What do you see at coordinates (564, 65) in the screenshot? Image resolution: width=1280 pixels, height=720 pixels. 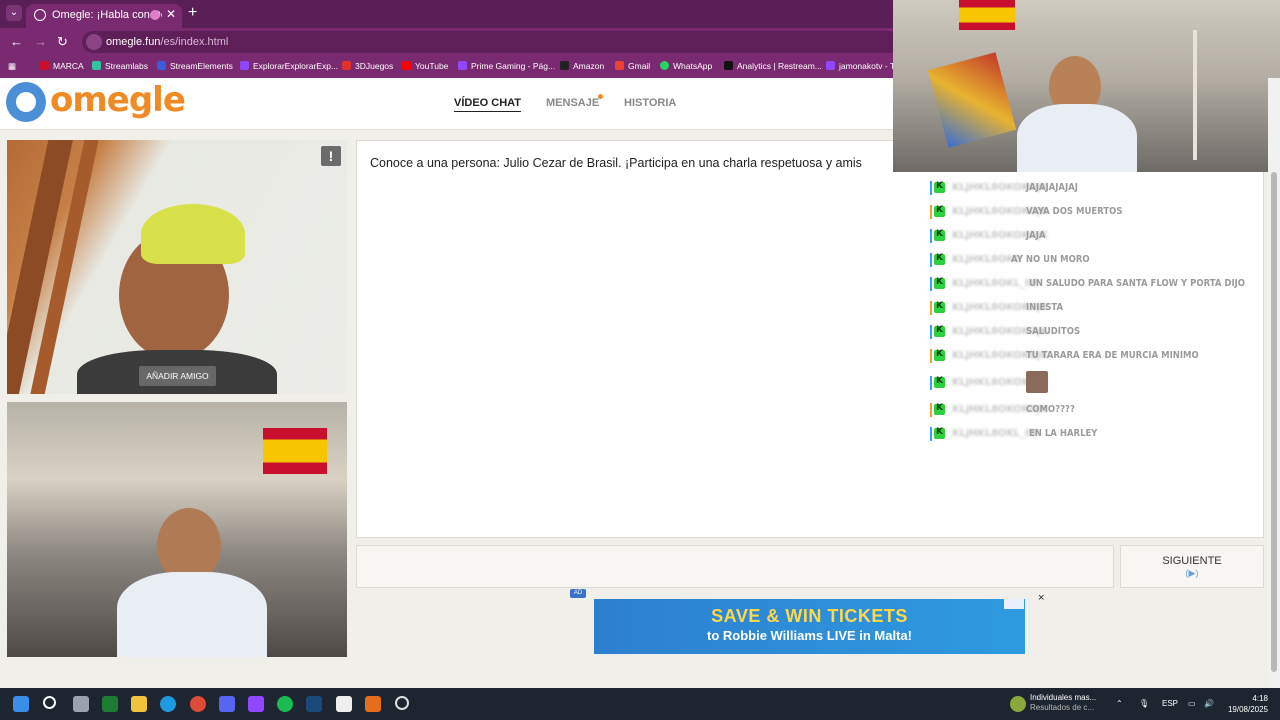 I see `amazon-icon` at bounding box center [564, 65].